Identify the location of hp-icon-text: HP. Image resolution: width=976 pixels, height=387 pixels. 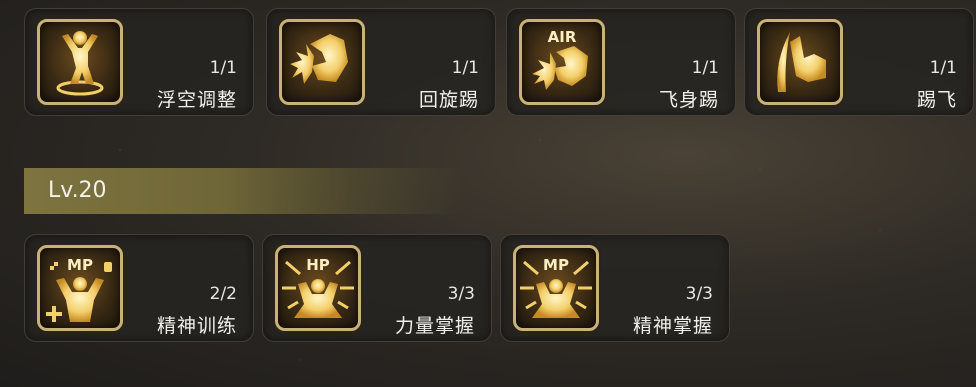
(318, 265).